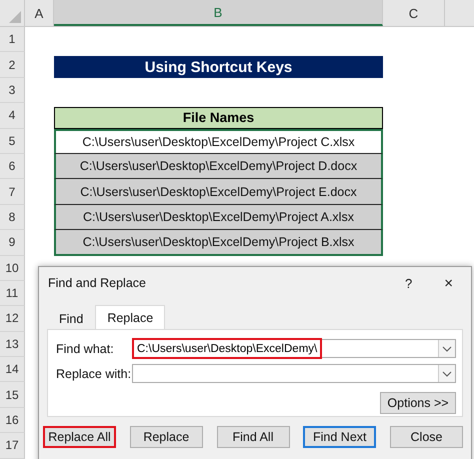 The width and height of the screenshot is (474, 459). I want to click on dialog-button: Find All, so click(253, 437).